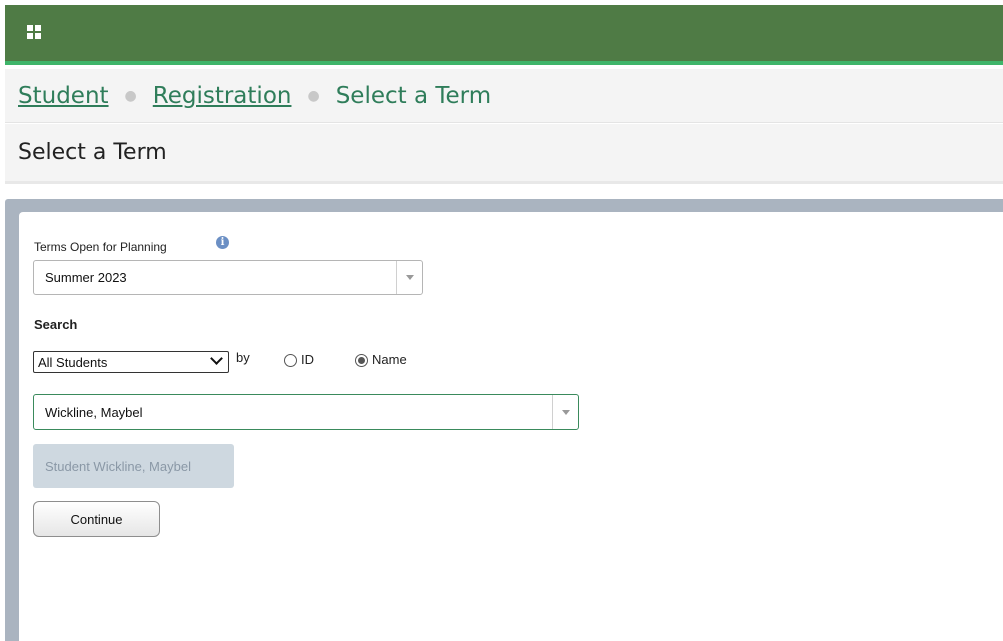 Image resolution: width=1003 pixels, height=641 pixels. Describe the element at coordinates (63, 96) in the screenshot. I see `breadcrumb-student: Student` at that location.